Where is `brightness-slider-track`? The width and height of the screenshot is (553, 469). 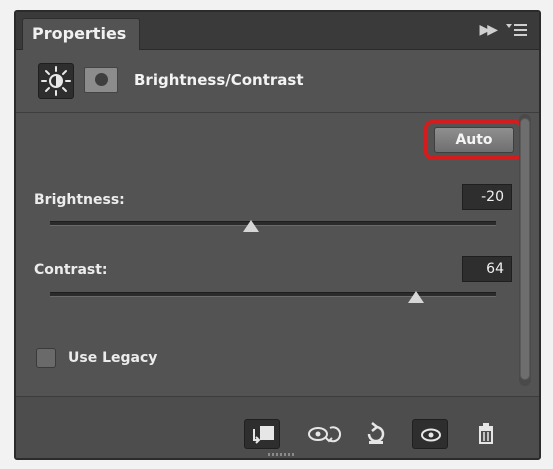 brightness-slider-track is located at coordinates (273, 226).